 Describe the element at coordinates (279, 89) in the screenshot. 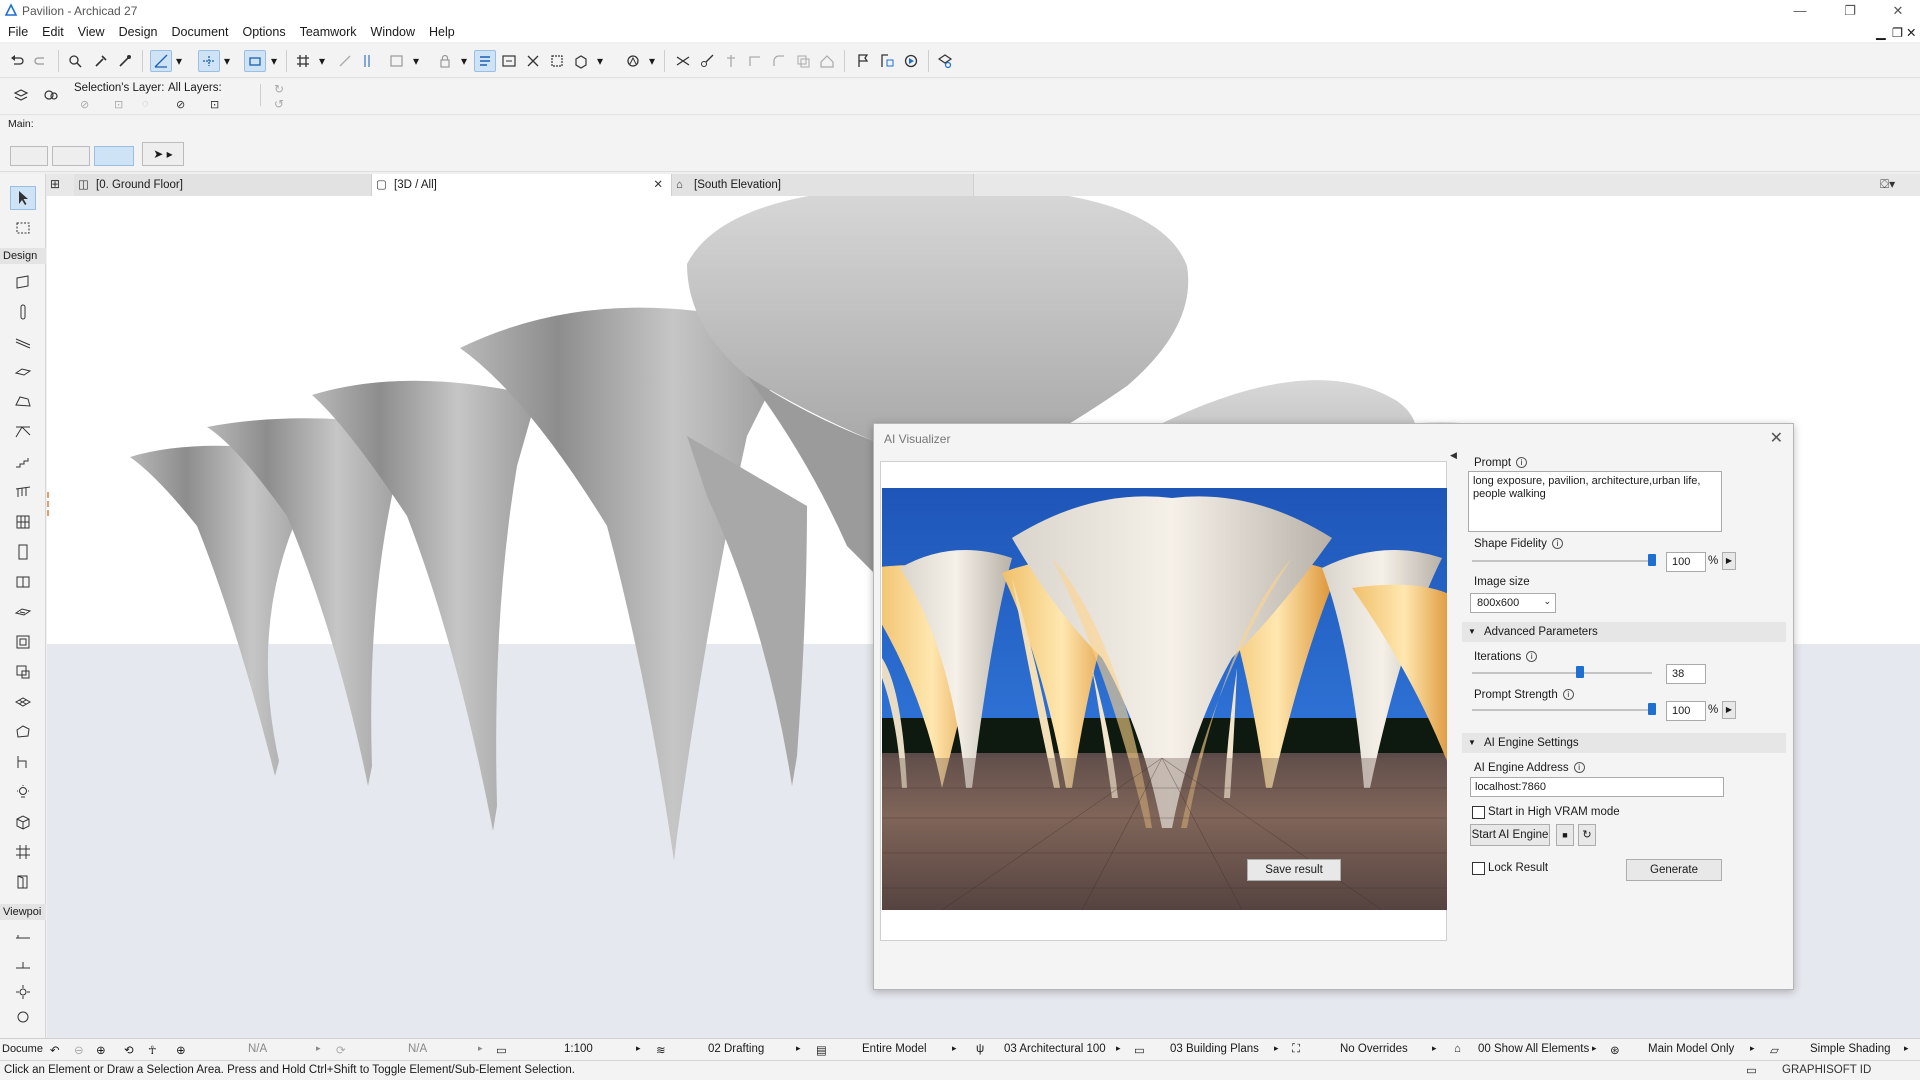

I see `layer-undo-icon: ↻` at that location.